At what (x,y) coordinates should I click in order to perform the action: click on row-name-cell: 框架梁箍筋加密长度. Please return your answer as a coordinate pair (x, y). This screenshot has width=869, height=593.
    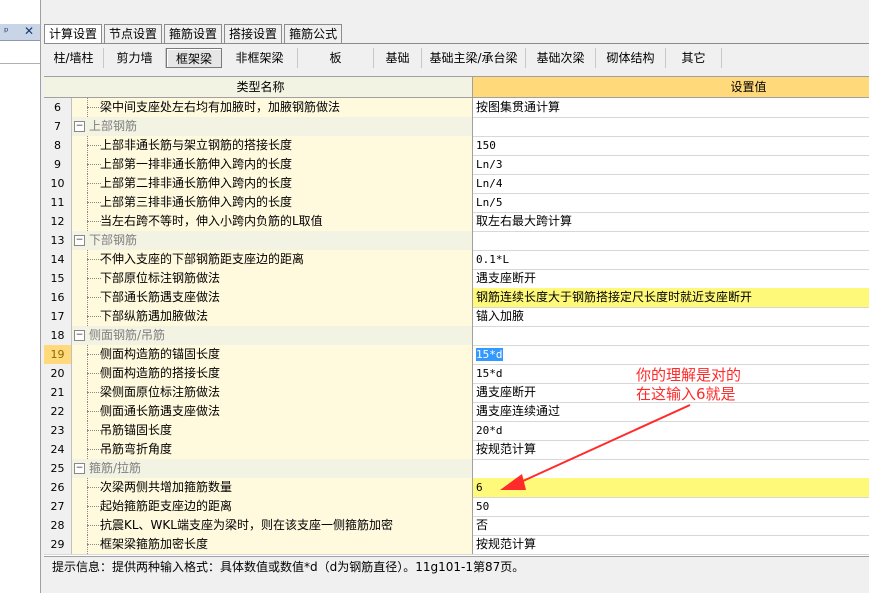
    Looking at the image, I should click on (272, 544).